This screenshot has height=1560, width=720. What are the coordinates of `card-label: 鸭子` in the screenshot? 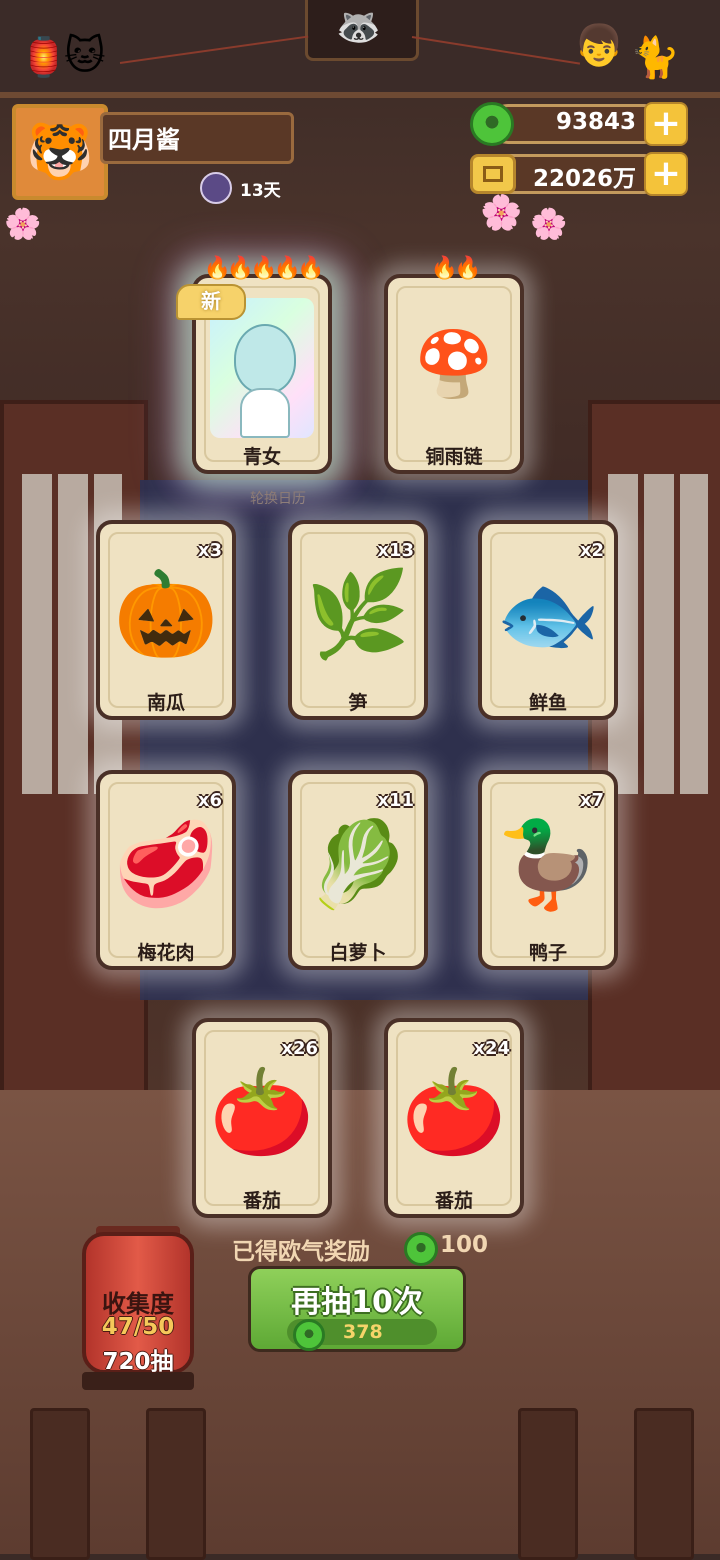 It's located at (547, 953).